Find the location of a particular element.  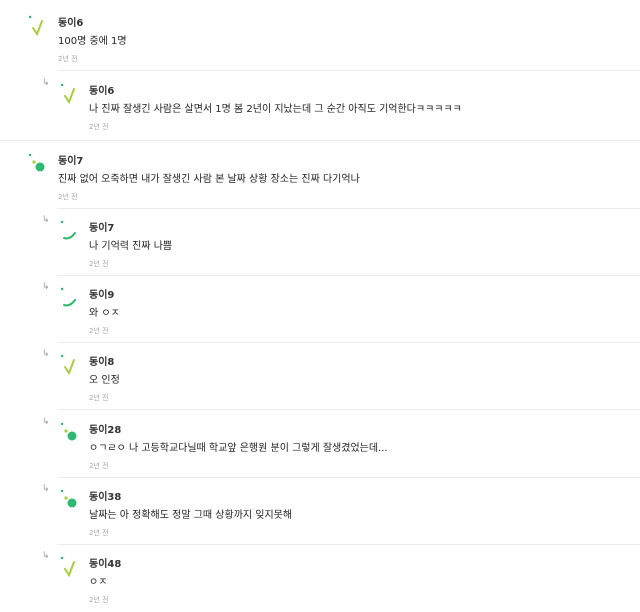

comment-text: 오 인정 is located at coordinates (104, 380).